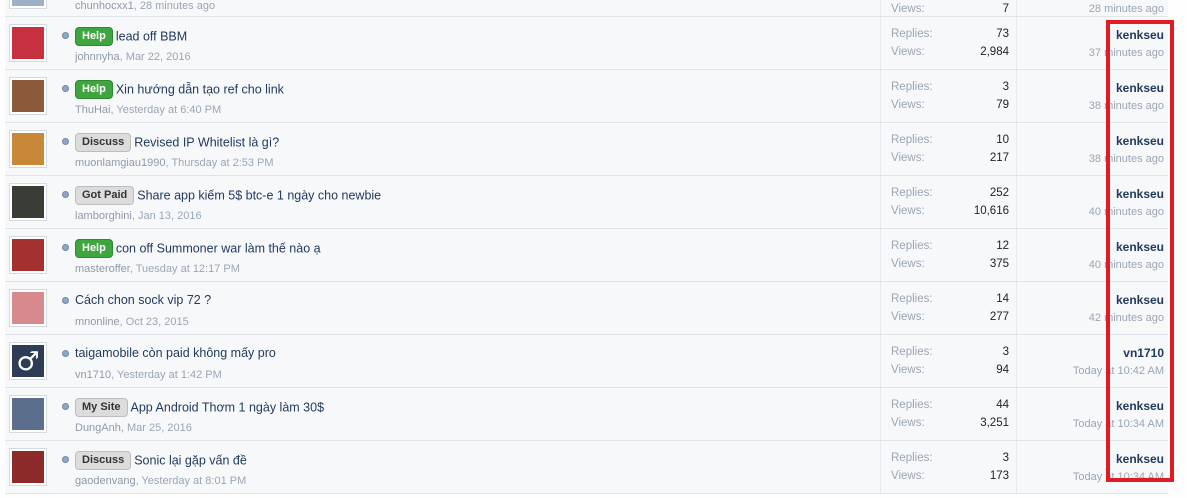 This screenshot has width=1187, height=498. Describe the element at coordinates (950, 423) in the screenshot. I see `views-stat: Views: 3,251` at that location.